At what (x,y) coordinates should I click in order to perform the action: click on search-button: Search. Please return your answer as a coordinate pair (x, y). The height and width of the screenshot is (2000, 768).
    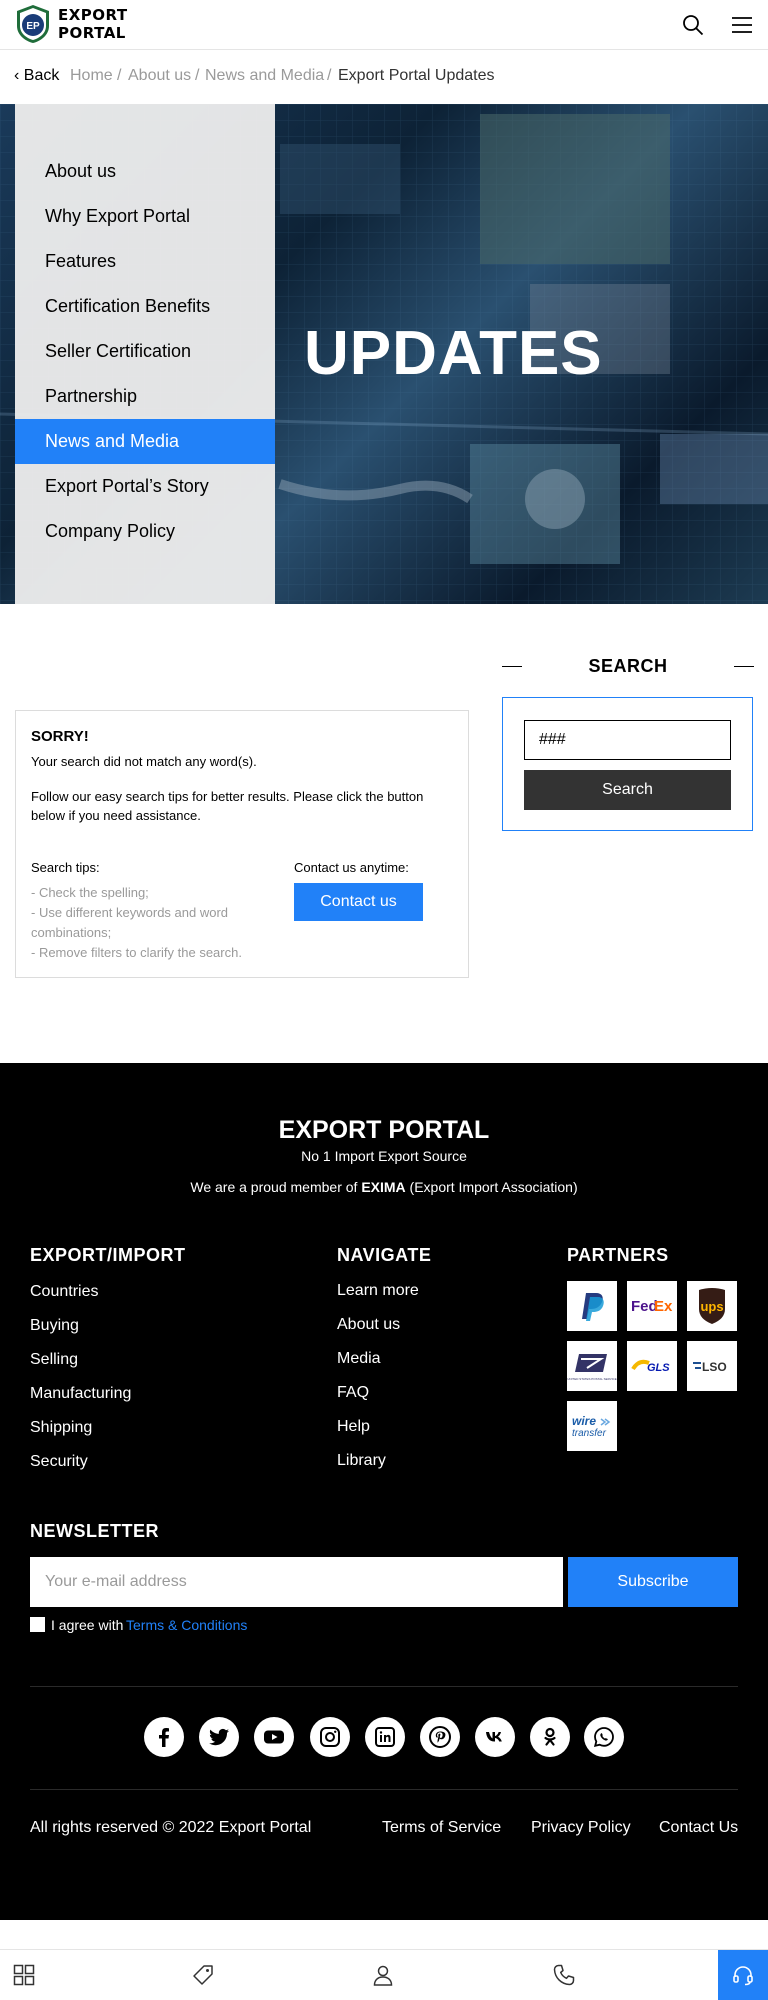
    Looking at the image, I should click on (627, 790).